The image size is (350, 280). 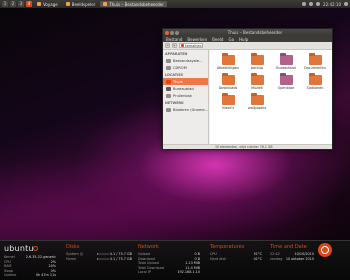 What do you see at coordinates (167, 45) in the screenshot?
I see `back-button: ◂` at bounding box center [167, 45].